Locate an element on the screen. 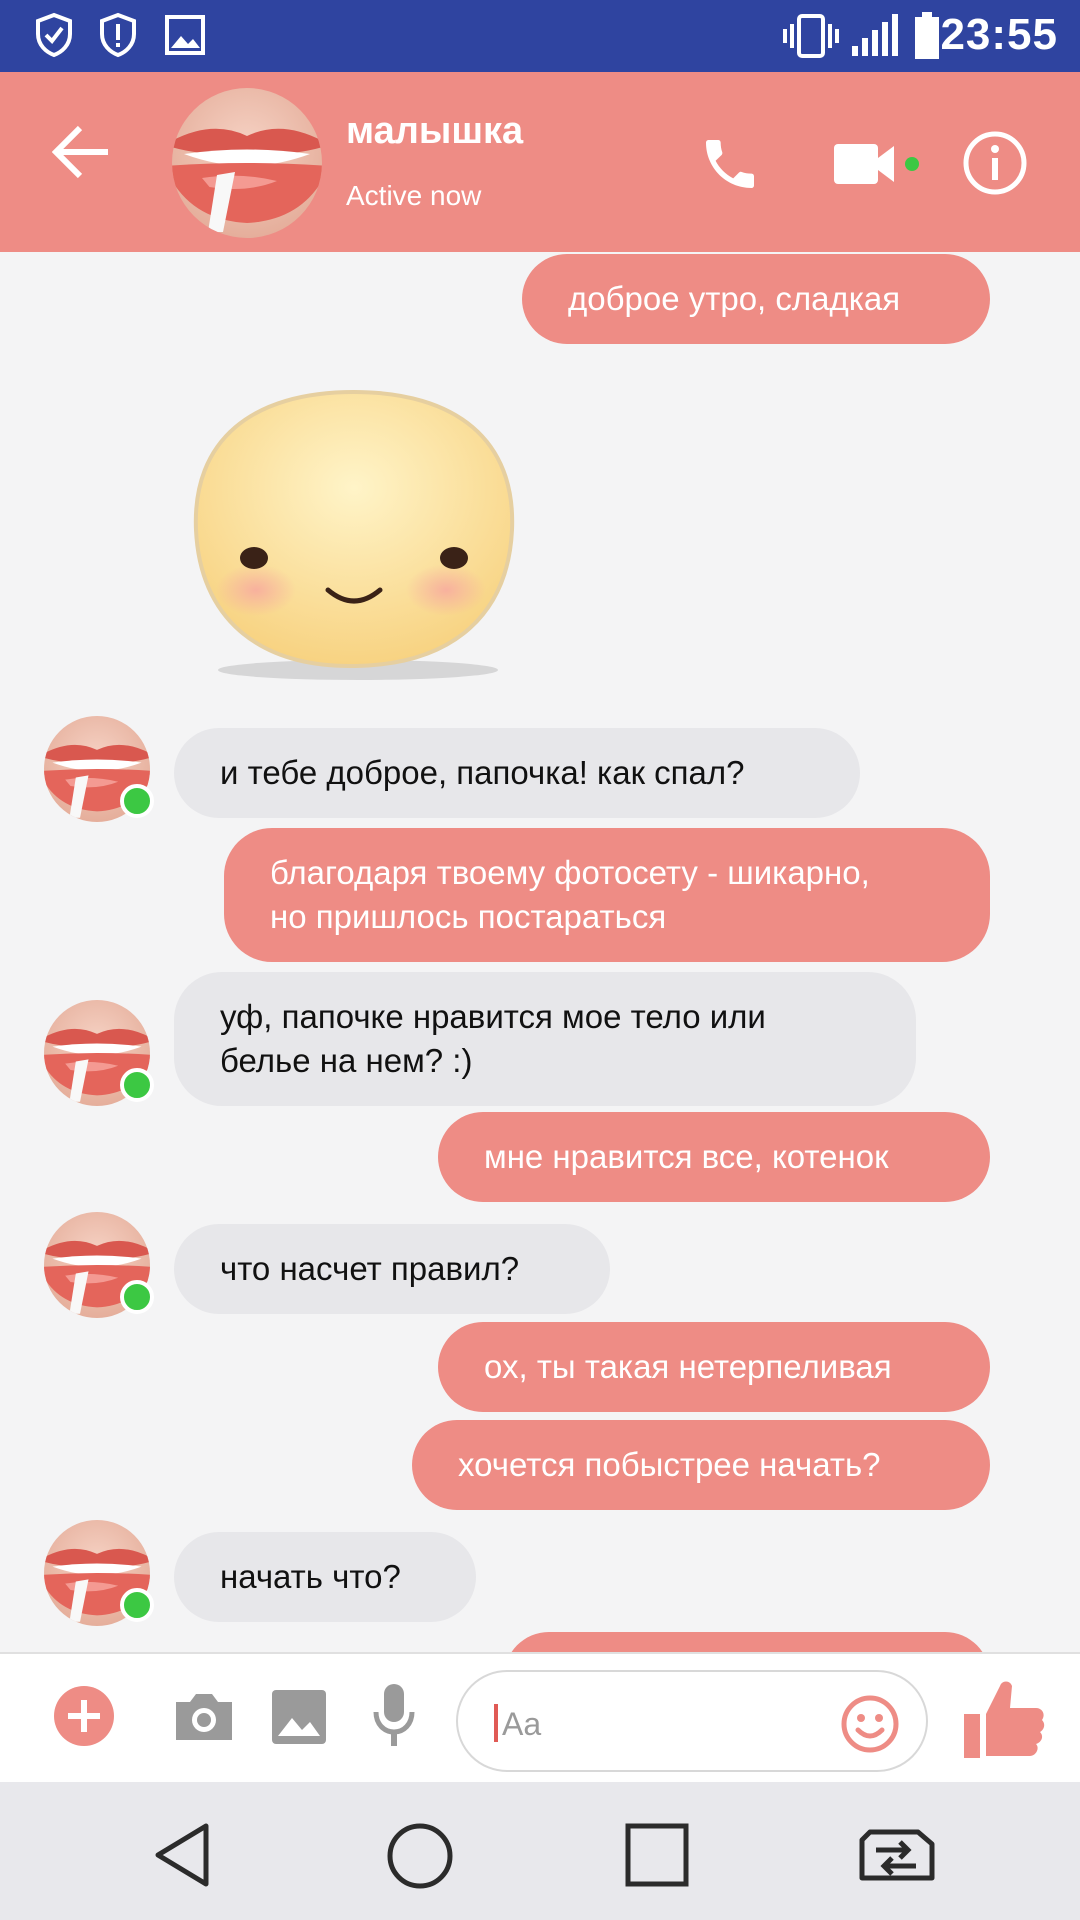 Image resolution: width=1080 pixels, height=1920 pixels. switch-sim-icon is located at coordinates (897, 1855).